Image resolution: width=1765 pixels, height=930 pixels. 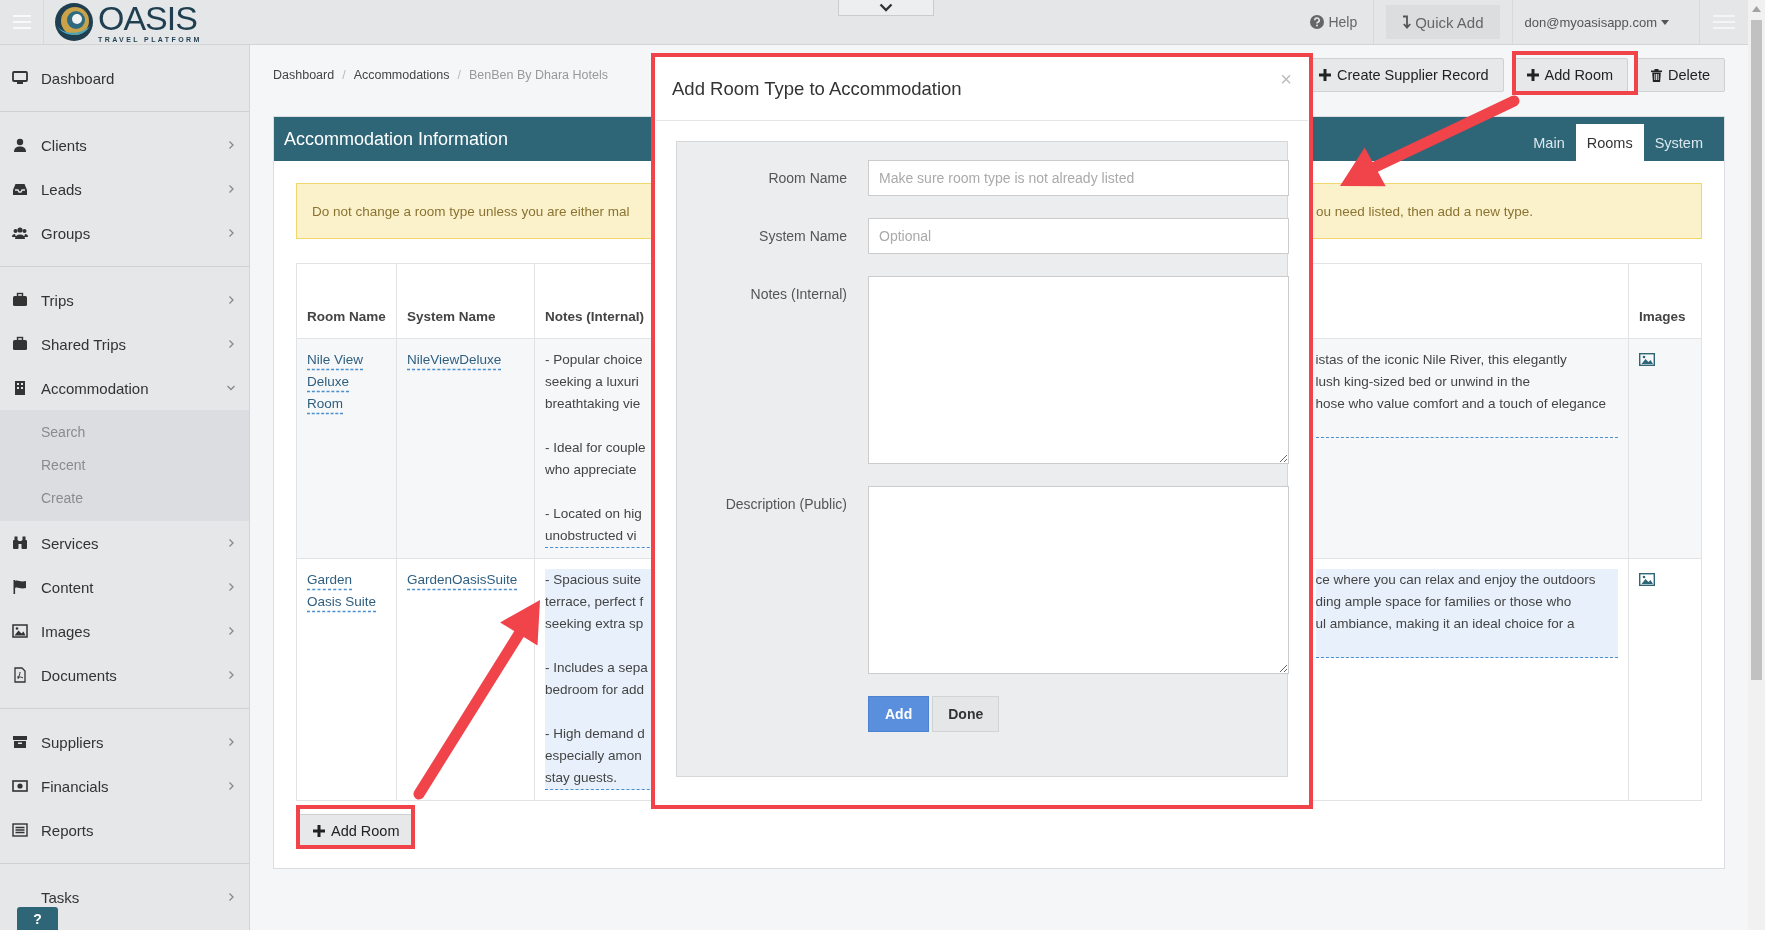 I want to click on help-button: ?, so click(x=37, y=918).